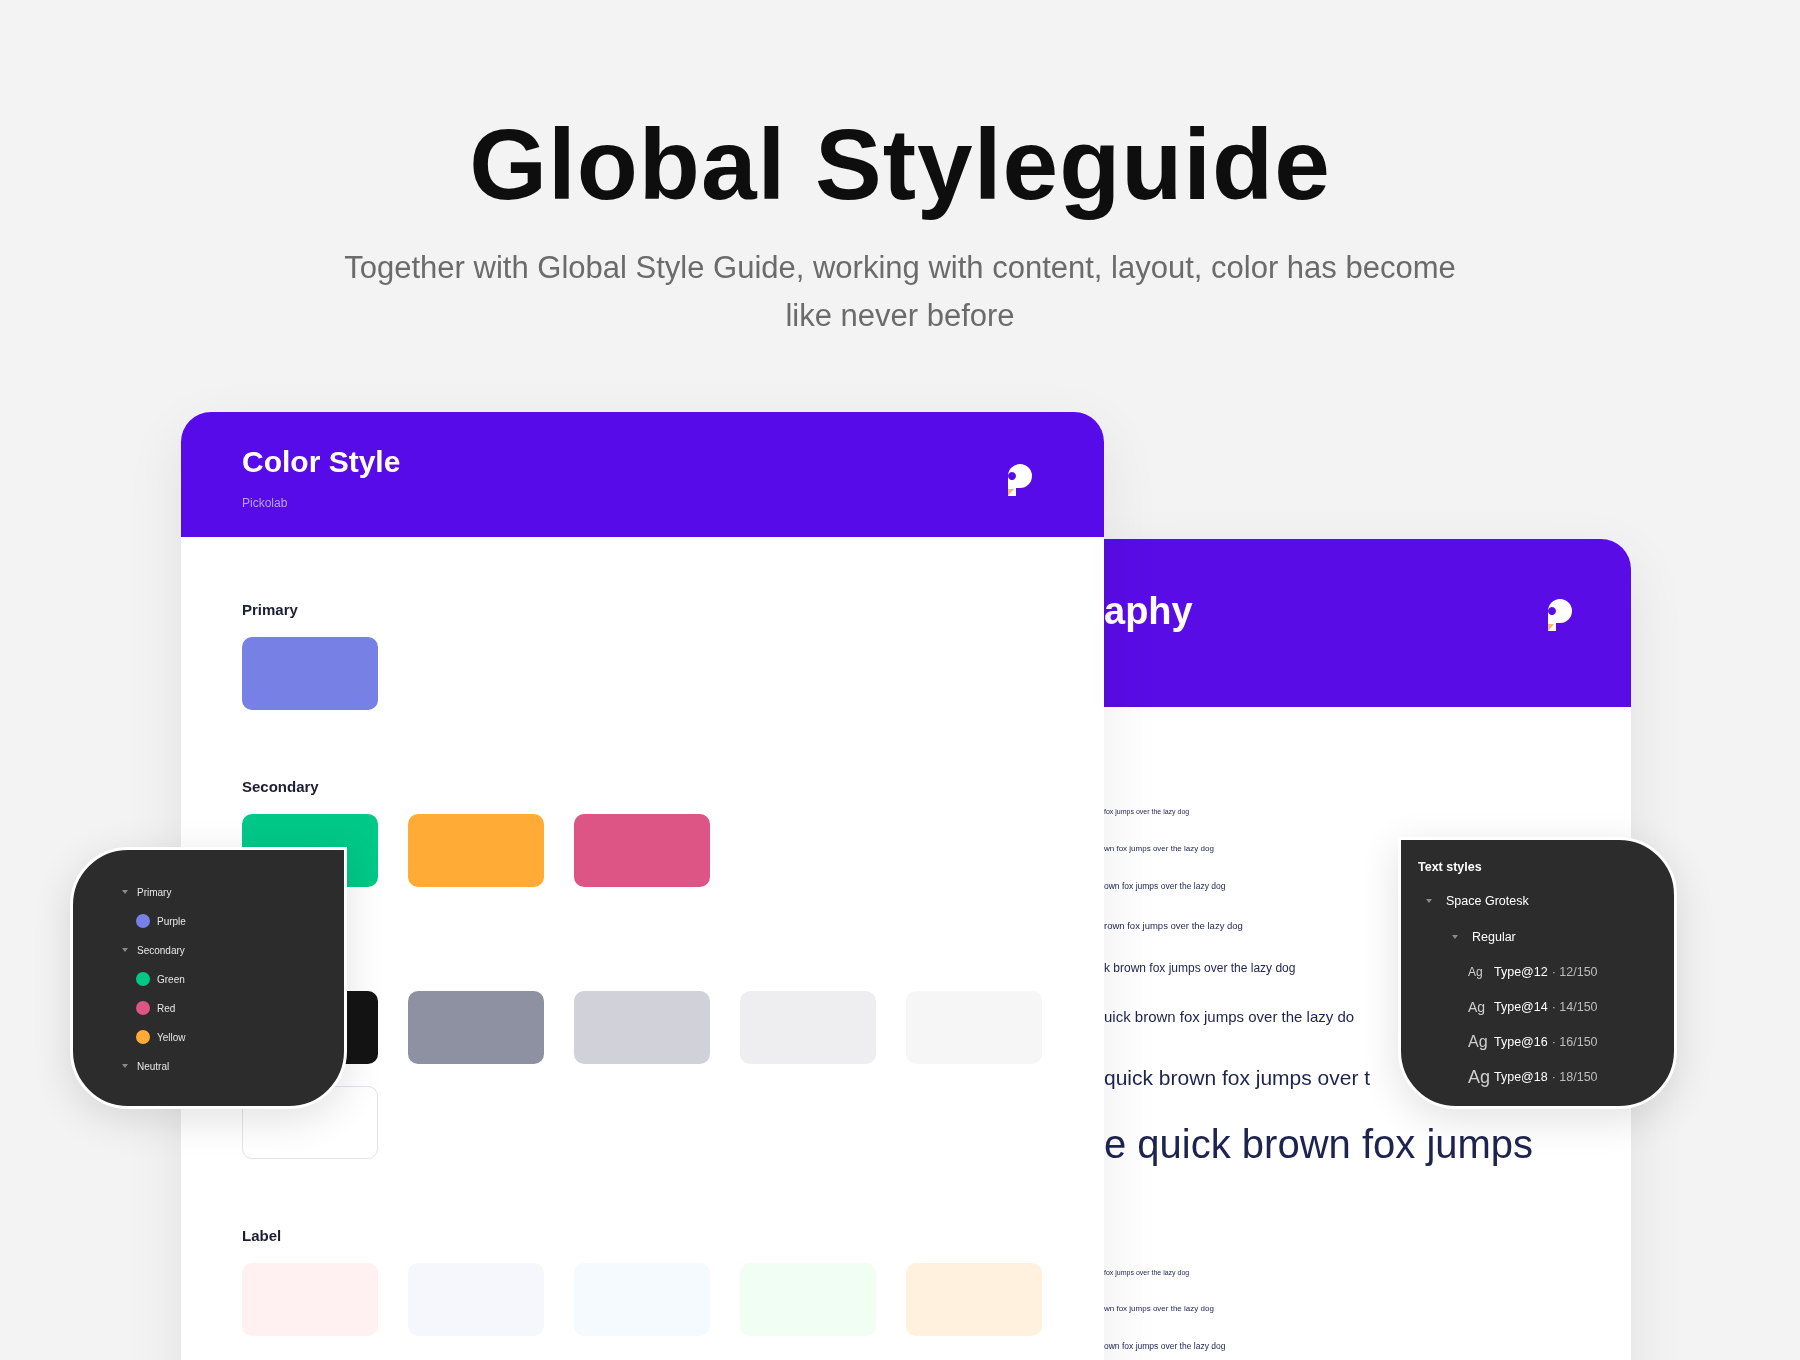  What do you see at coordinates (171, 921) in the screenshot?
I see `tree-item-label: Purple` at bounding box center [171, 921].